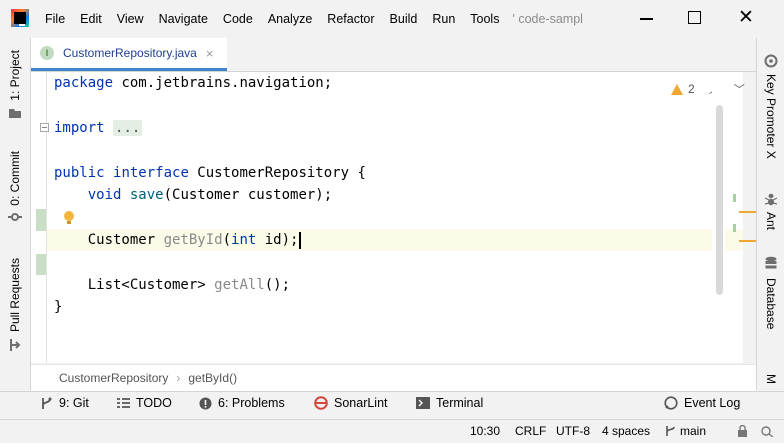 The width and height of the screenshot is (784, 443). Describe the element at coordinates (20, 18) in the screenshot. I see `intellij-logo-icon` at that location.